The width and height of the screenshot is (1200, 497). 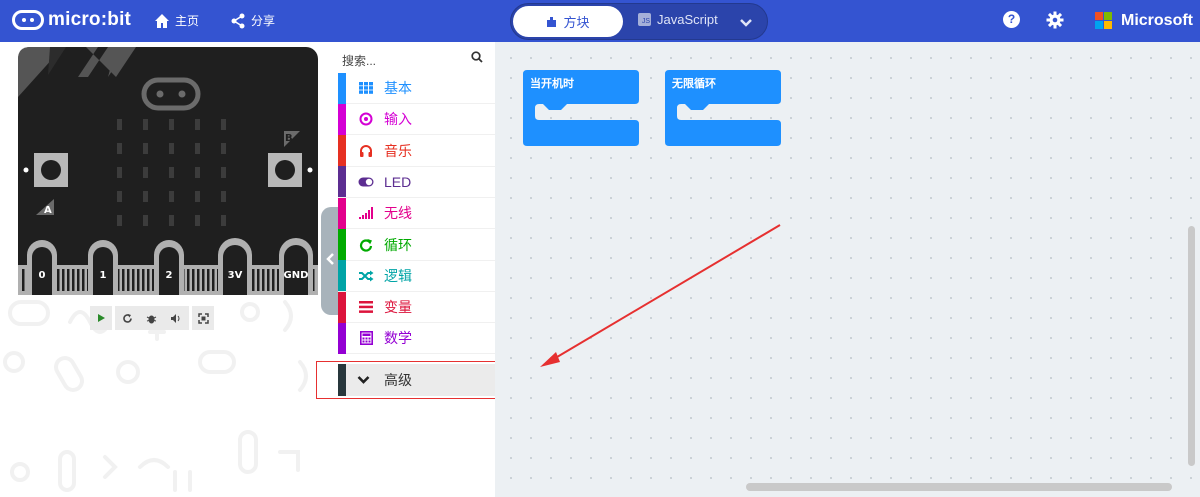 I want to click on sound-icon, so click(x=176, y=318).